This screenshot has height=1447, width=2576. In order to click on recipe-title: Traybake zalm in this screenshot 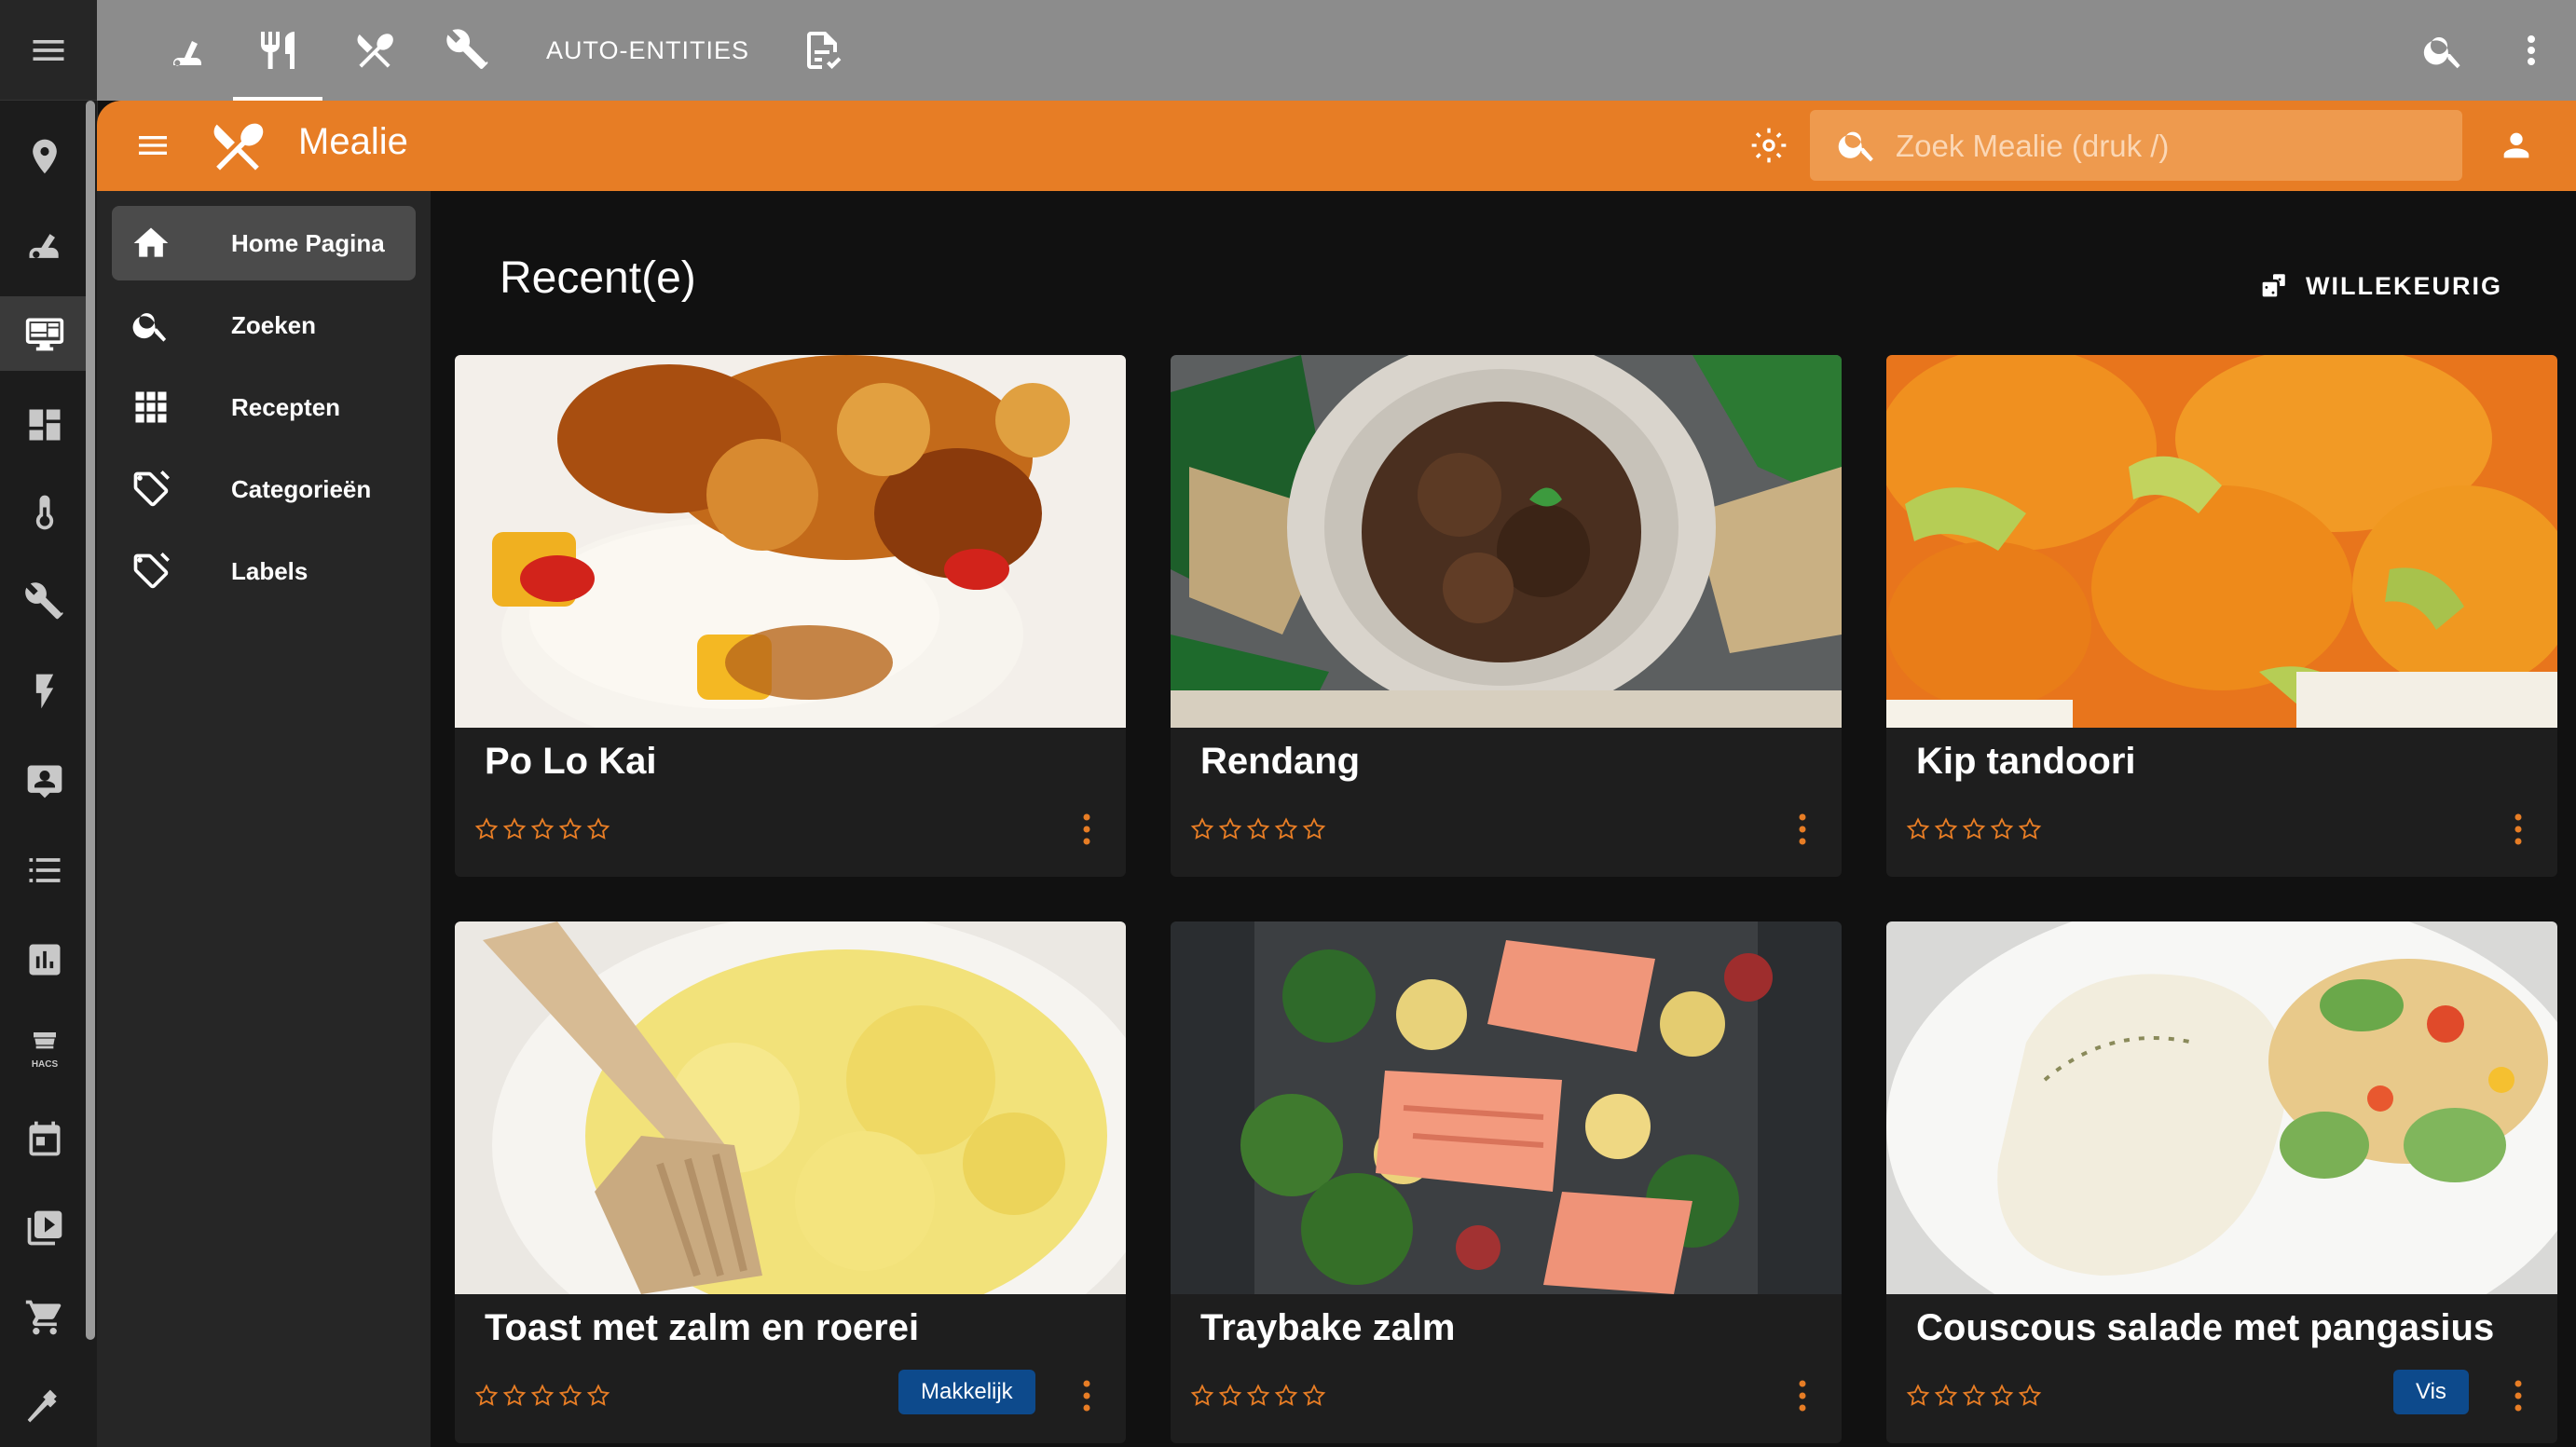, I will do `click(1328, 1328)`.